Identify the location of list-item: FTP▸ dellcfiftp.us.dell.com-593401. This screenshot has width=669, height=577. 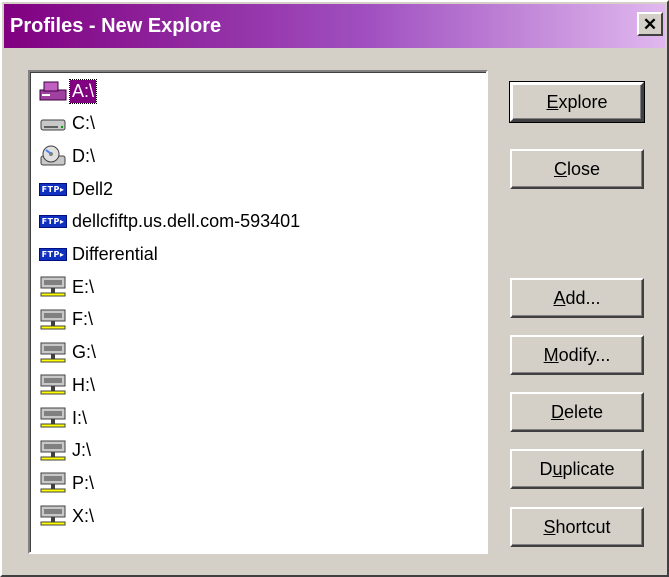
(169, 222).